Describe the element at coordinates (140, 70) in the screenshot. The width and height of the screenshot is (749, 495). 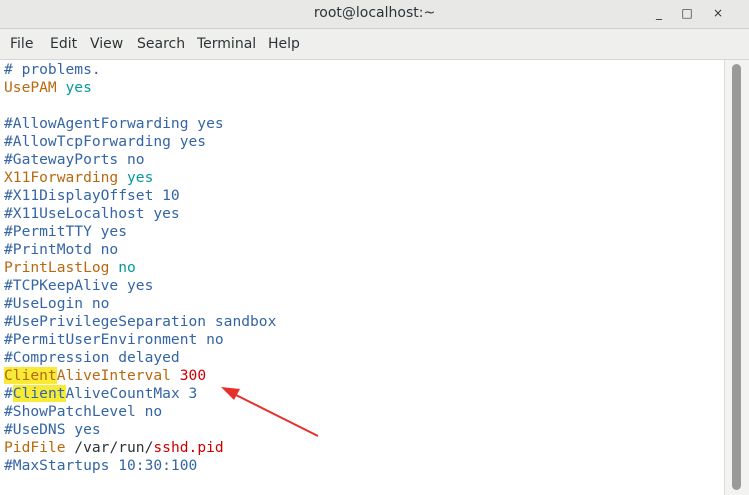
I see `terminal-line: # problems.` at that location.